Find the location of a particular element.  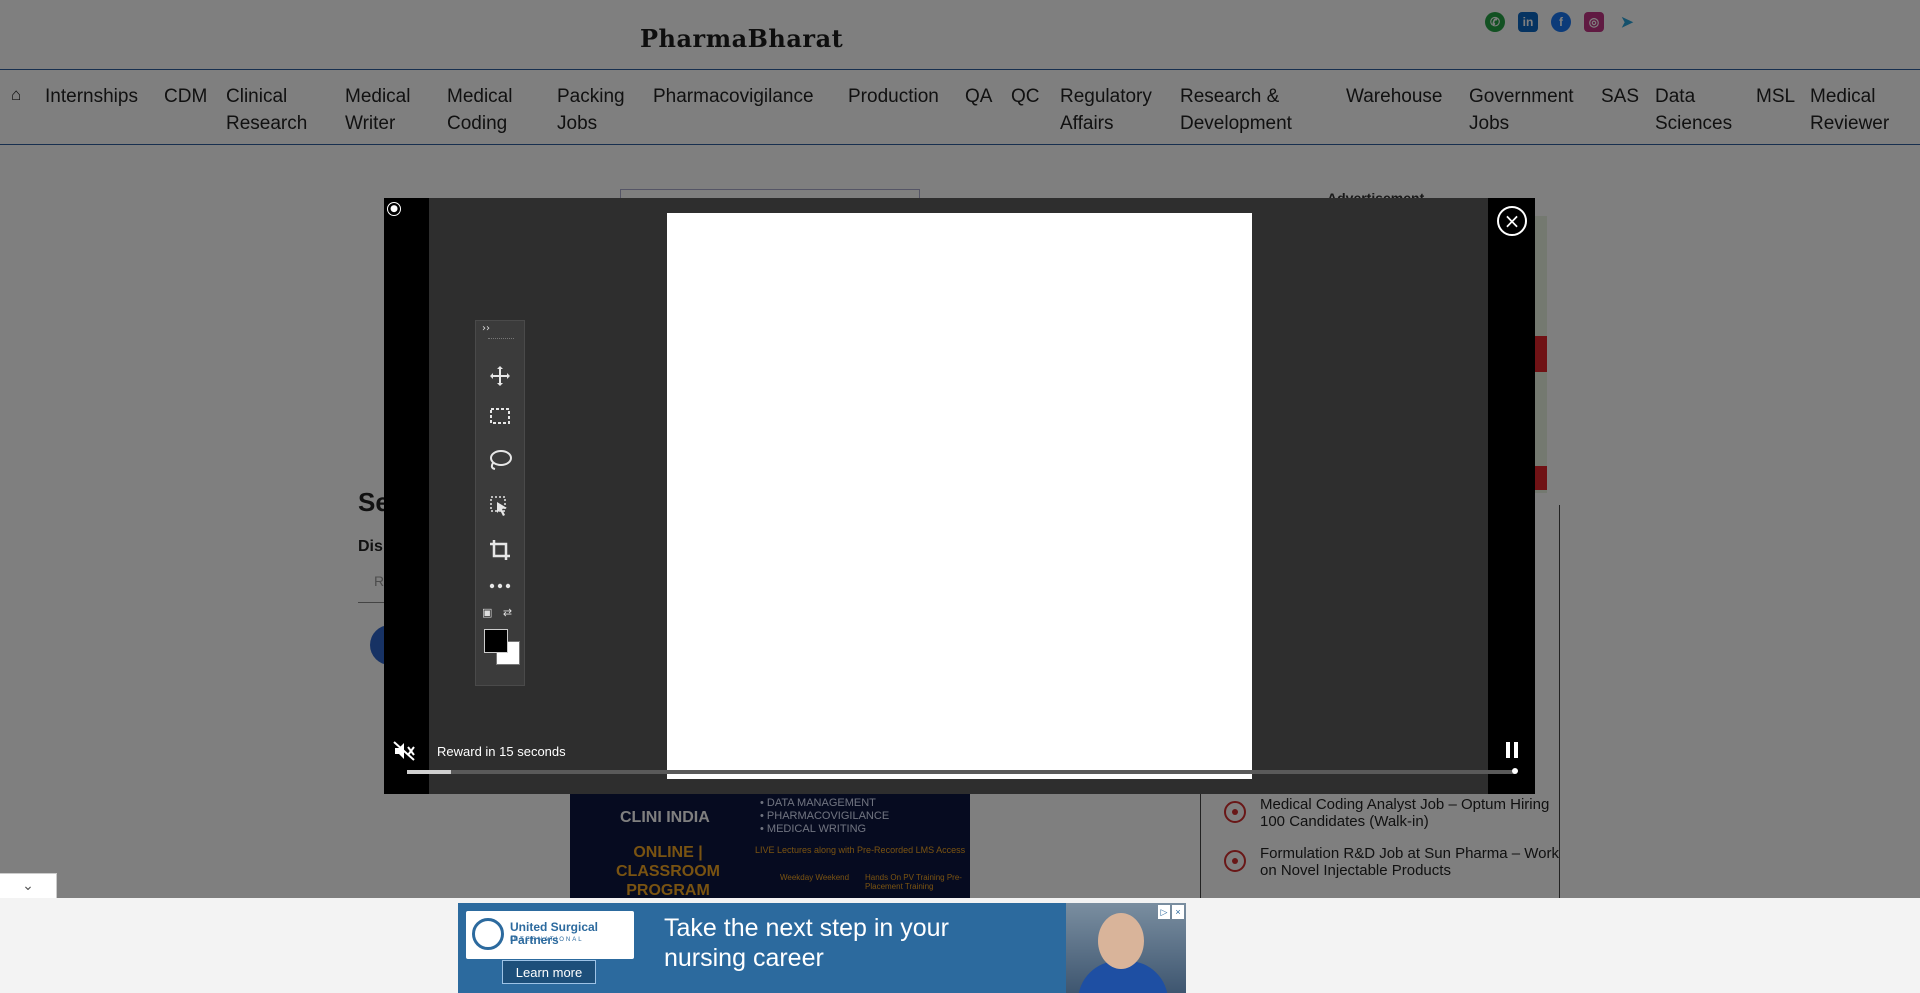

adchoices-info-icon: ▷ is located at coordinates (1164, 912).